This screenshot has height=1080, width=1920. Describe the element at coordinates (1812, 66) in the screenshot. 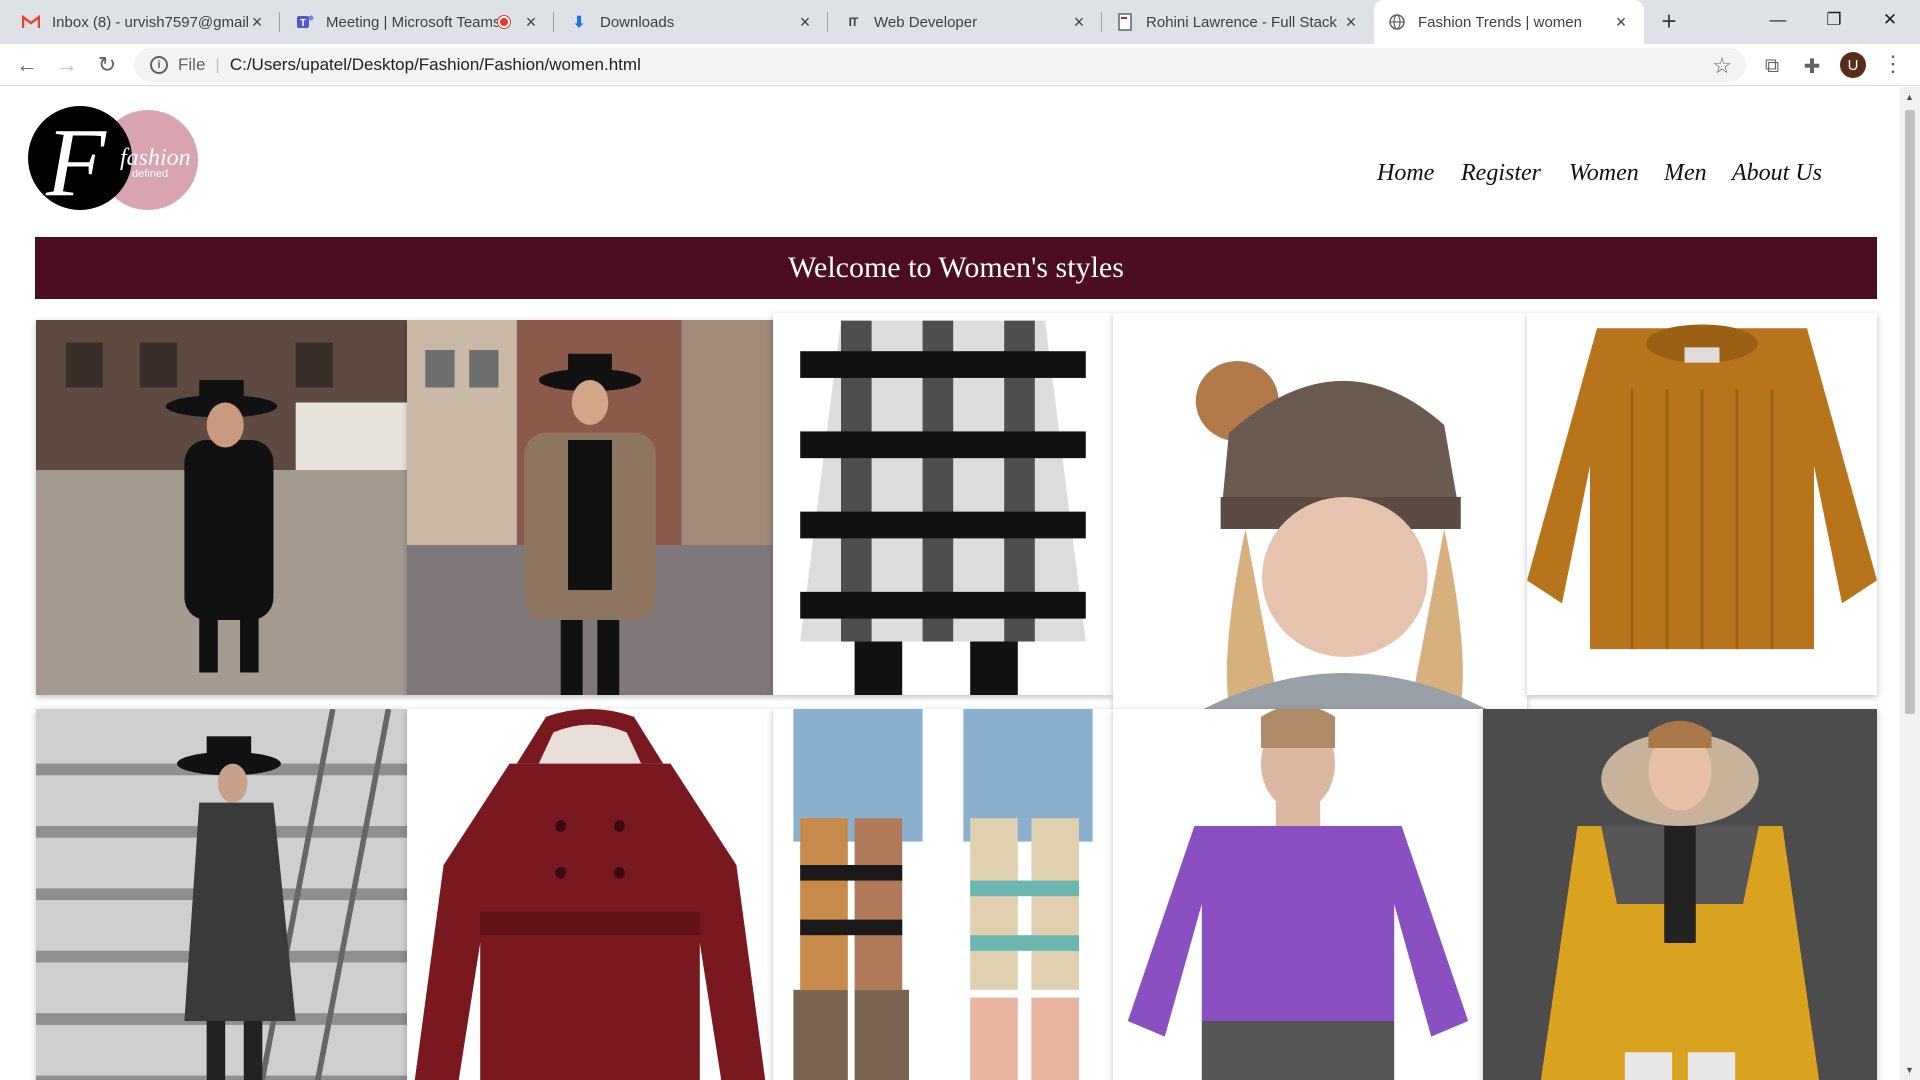

I see `extensions-puzzle-icon: ✚` at that location.